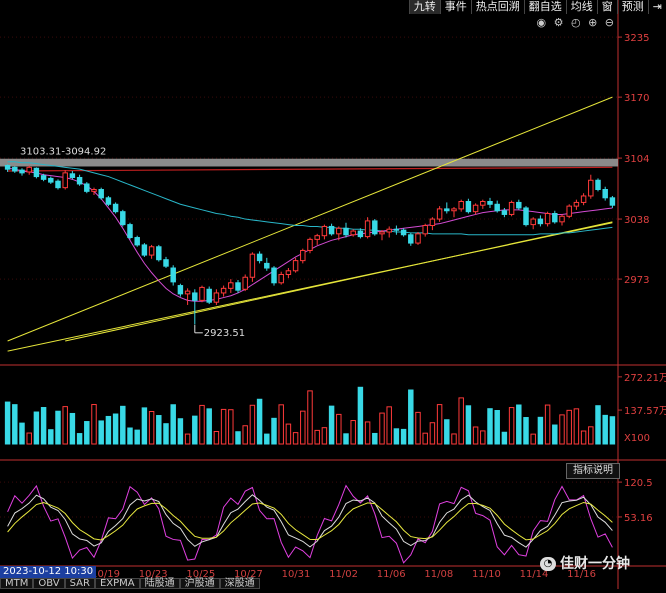 Image resolution: width=666 pixels, height=593 pixels. I want to click on y-tick-label: 2973, so click(636, 280).